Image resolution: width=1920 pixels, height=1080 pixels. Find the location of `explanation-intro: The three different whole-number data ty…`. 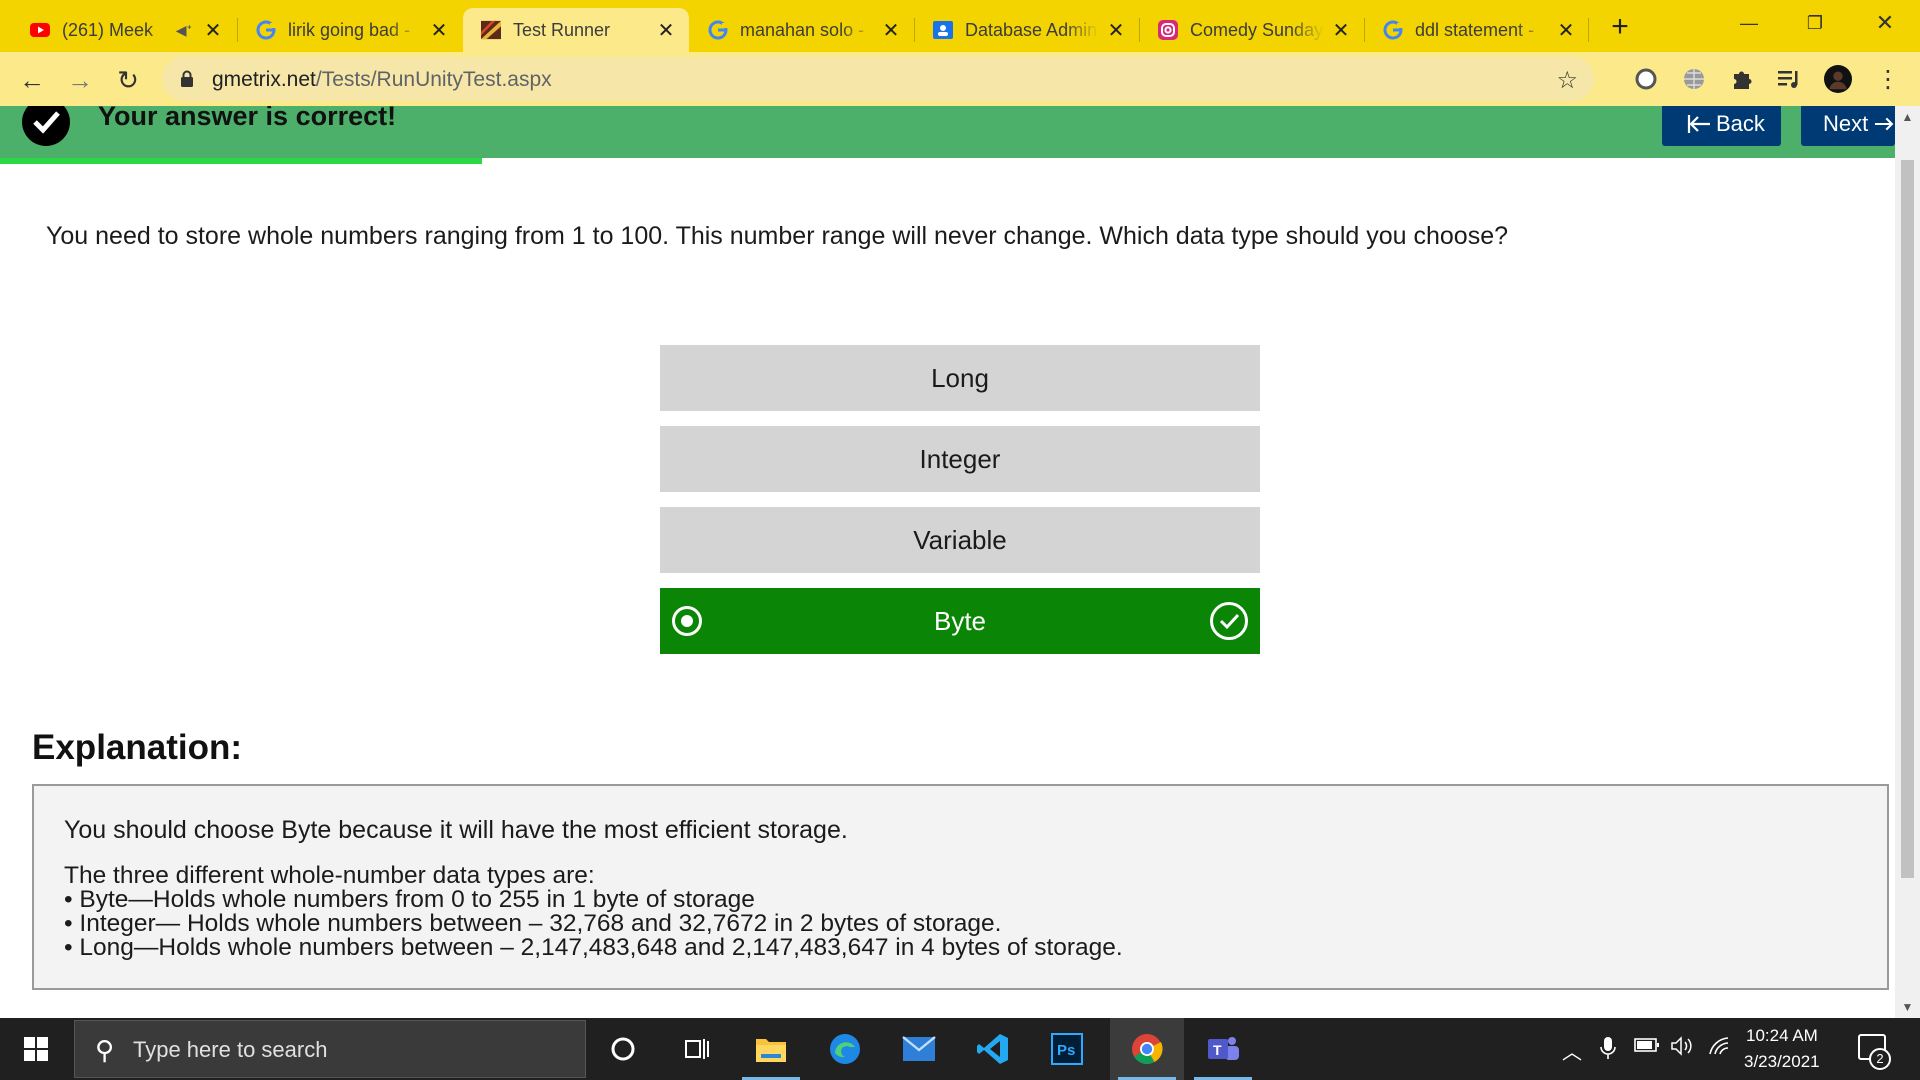

explanation-intro: The three different whole-number data ty… is located at coordinates (329, 875).